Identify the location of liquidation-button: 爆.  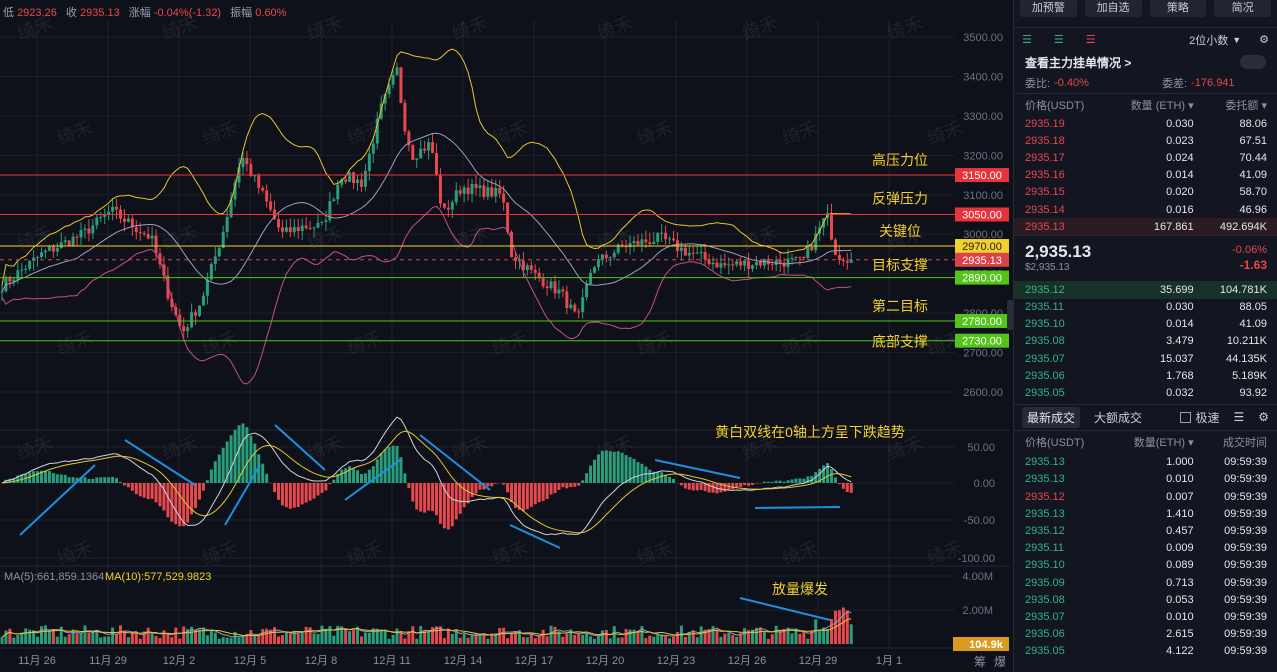
(1000, 662).